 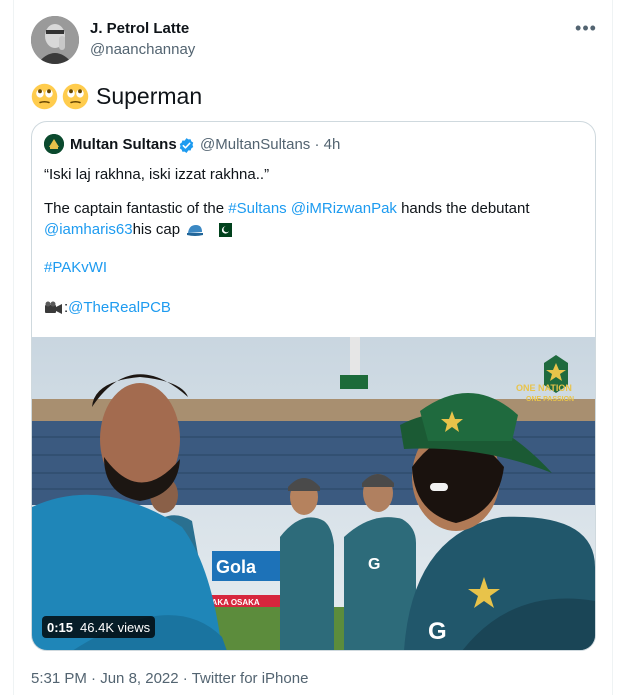 What do you see at coordinates (544, 388) in the screenshot?
I see `badge-text-top: ONE NATION` at bounding box center [544, 388].